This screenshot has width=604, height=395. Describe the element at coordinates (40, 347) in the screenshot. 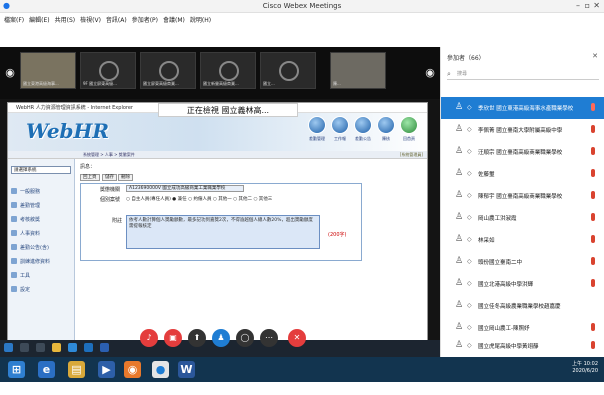

I see `task-view-icon` at that location.